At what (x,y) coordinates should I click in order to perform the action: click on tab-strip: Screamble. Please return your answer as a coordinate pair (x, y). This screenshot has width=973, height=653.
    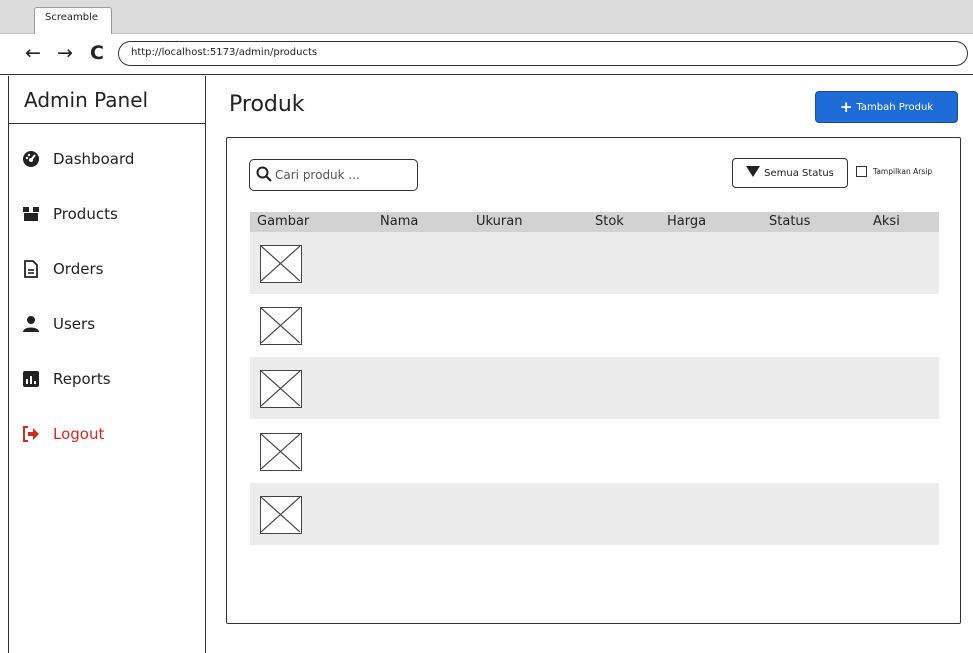
    Looking at the image, I should click on (486, 17).